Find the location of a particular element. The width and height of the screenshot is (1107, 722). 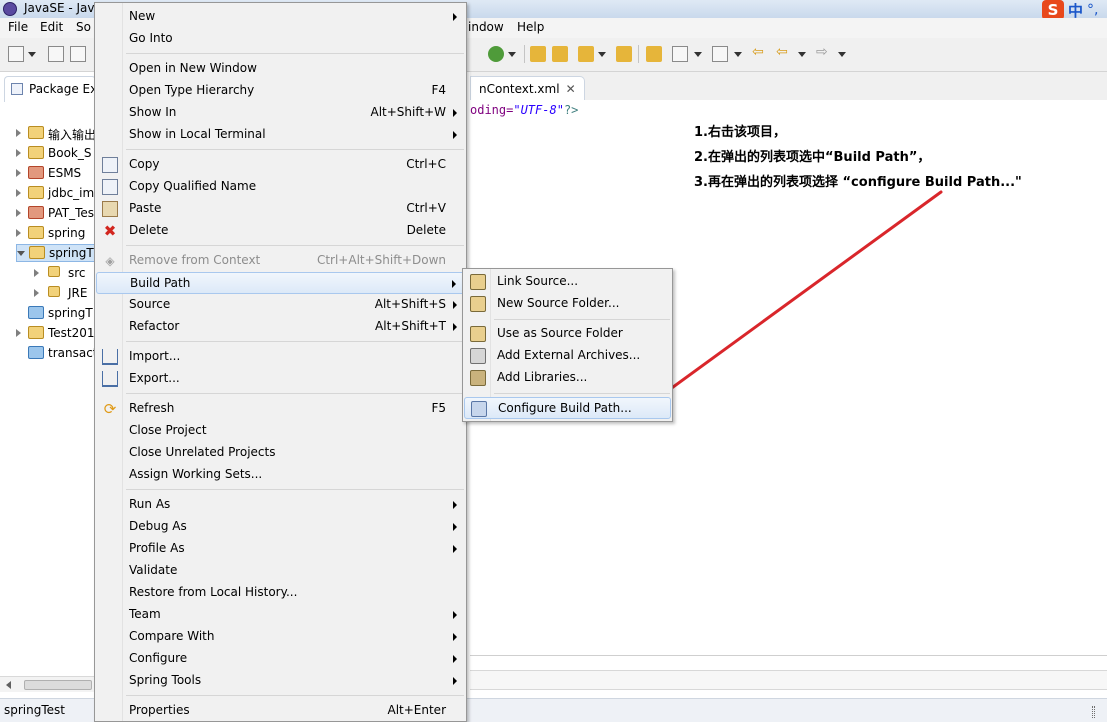

menu-item-new: New is located at coordinates (280, 17).